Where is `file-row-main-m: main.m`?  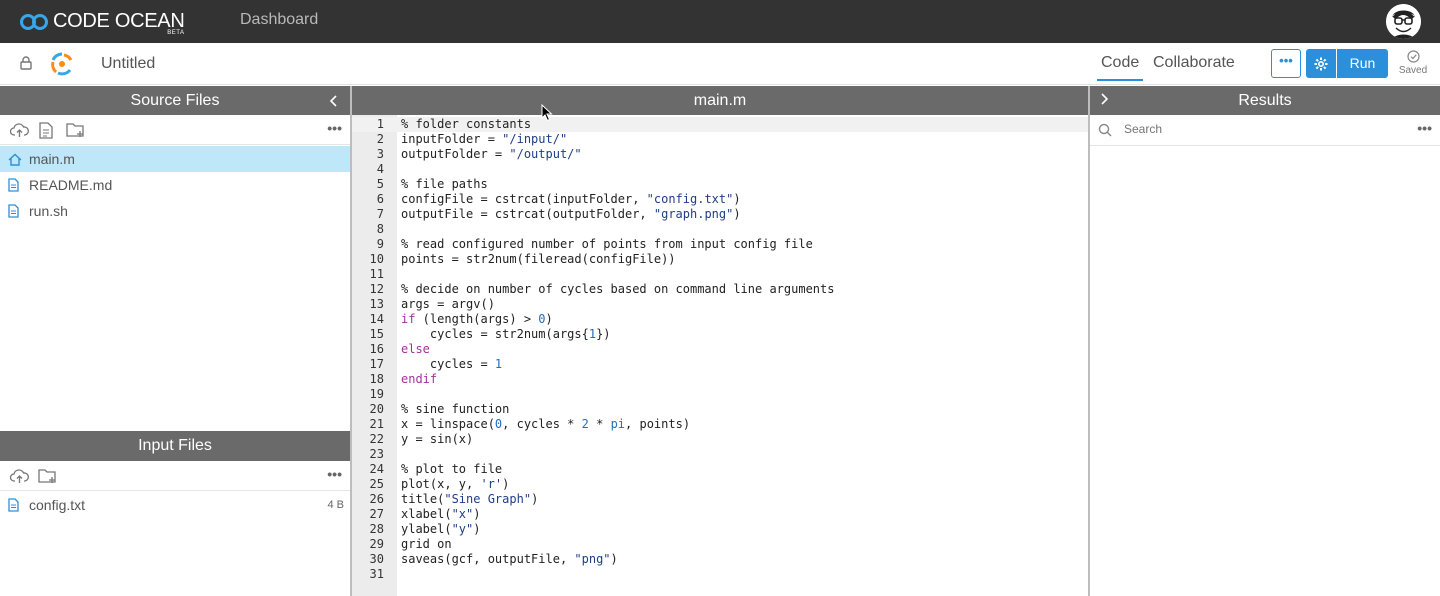 file-row-main-m: main.m is located at coordinates (175, 159).